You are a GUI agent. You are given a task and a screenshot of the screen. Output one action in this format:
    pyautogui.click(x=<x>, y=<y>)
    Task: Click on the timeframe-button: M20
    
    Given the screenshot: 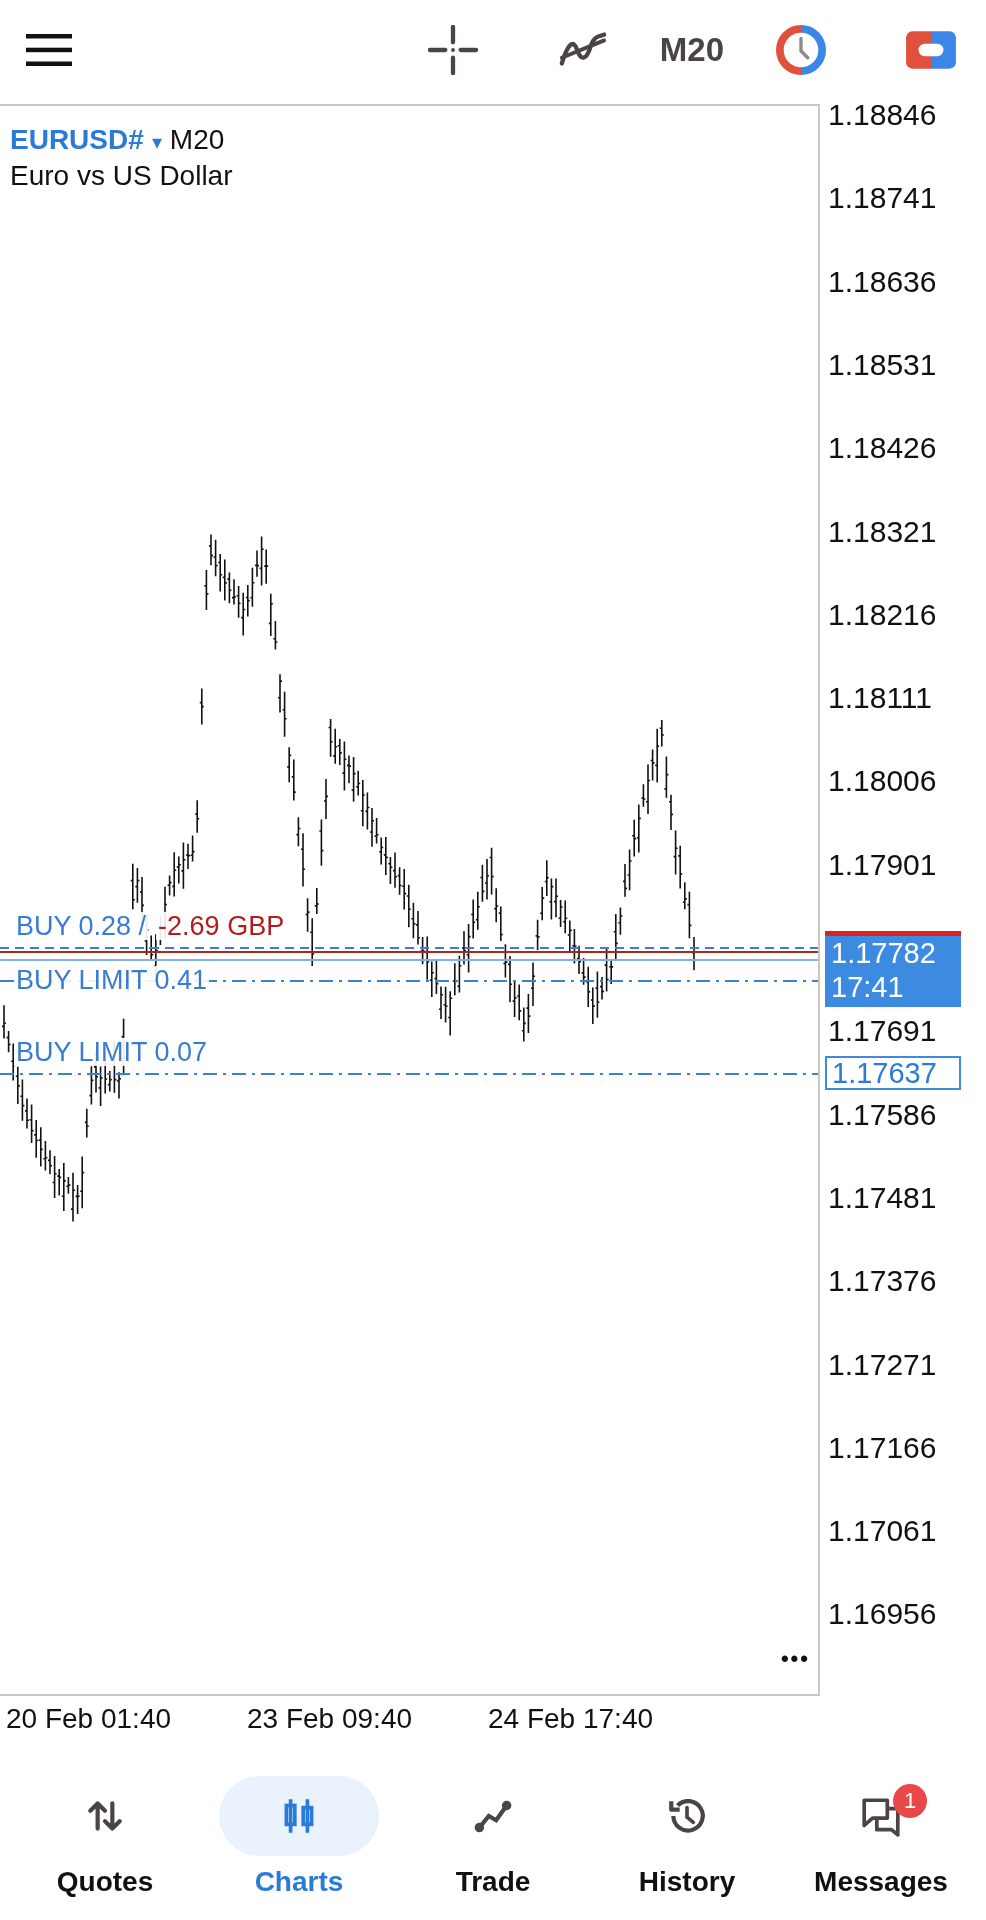 What is the action you would take?
    pyautogui.click(x=691, y=50)
    